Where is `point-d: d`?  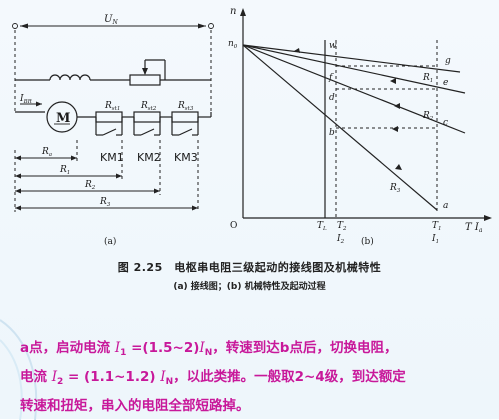 point-d: d is located at coordinates (332, 98).